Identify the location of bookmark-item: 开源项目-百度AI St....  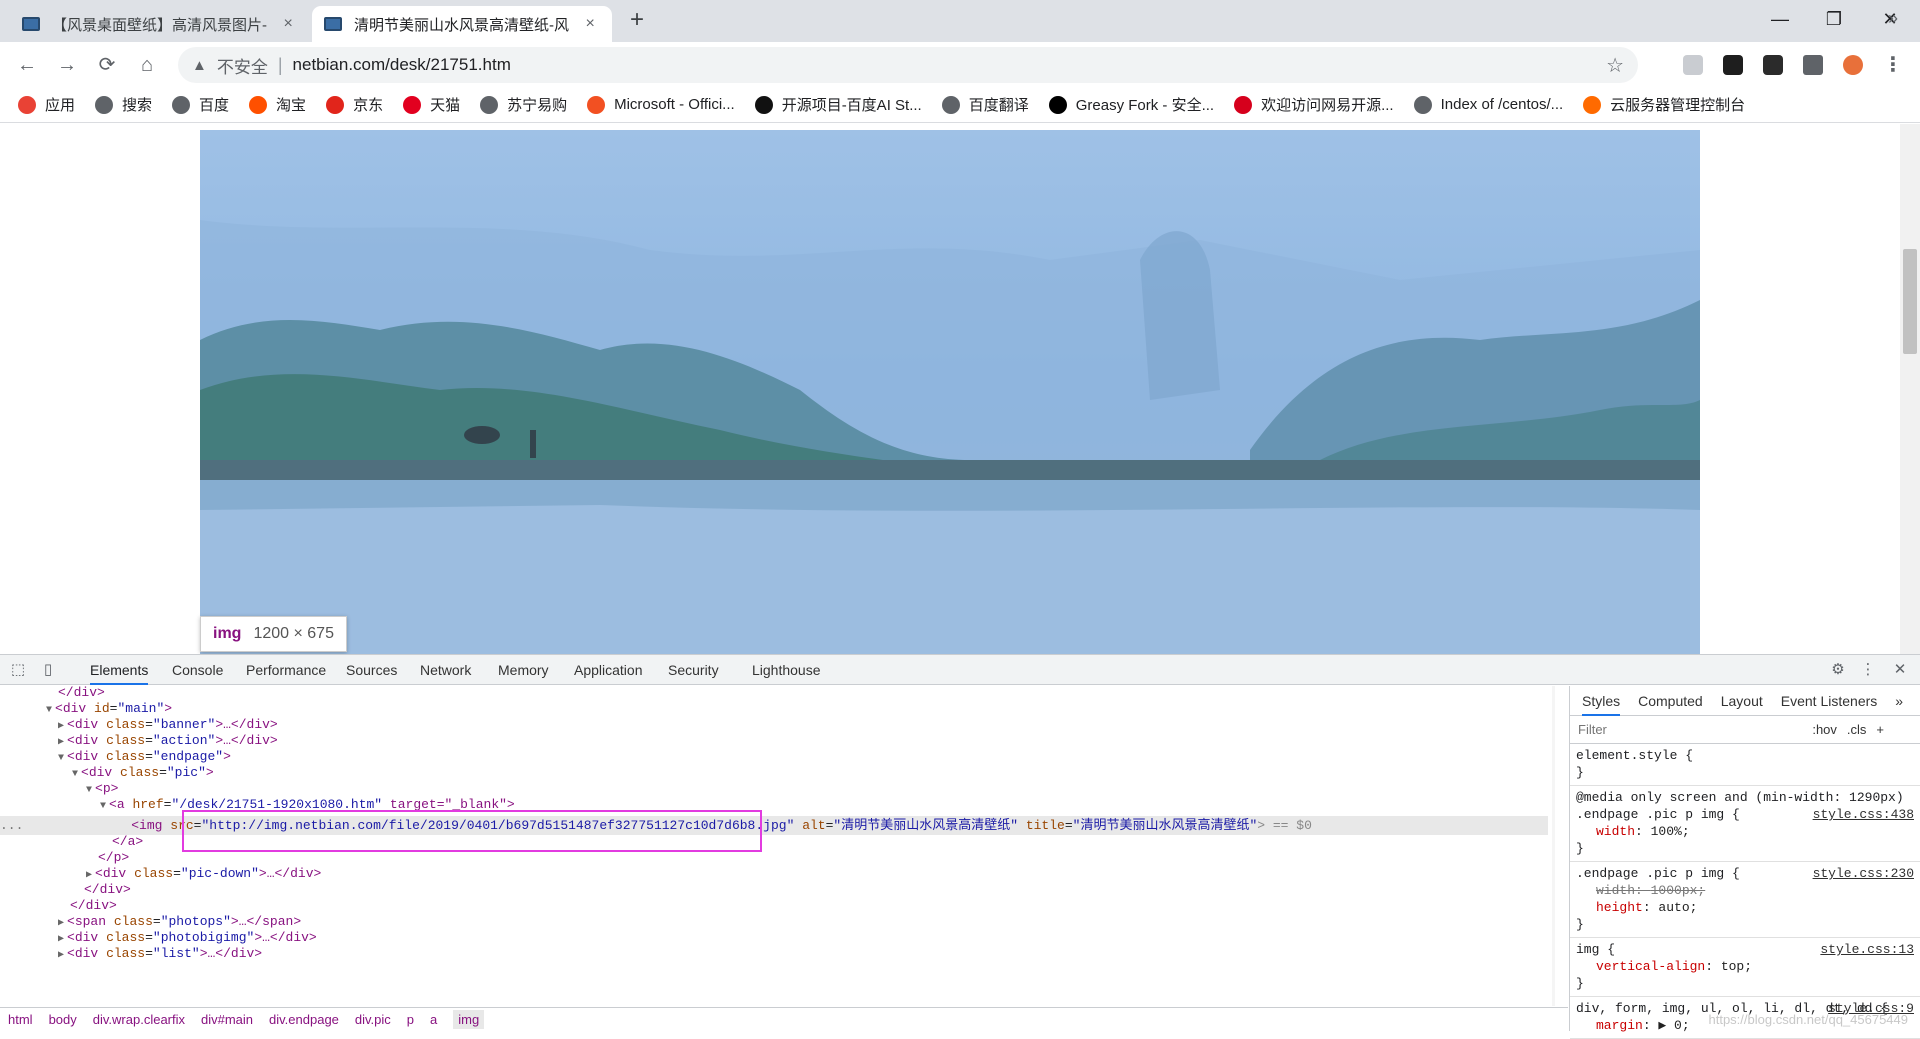
(838, 104).